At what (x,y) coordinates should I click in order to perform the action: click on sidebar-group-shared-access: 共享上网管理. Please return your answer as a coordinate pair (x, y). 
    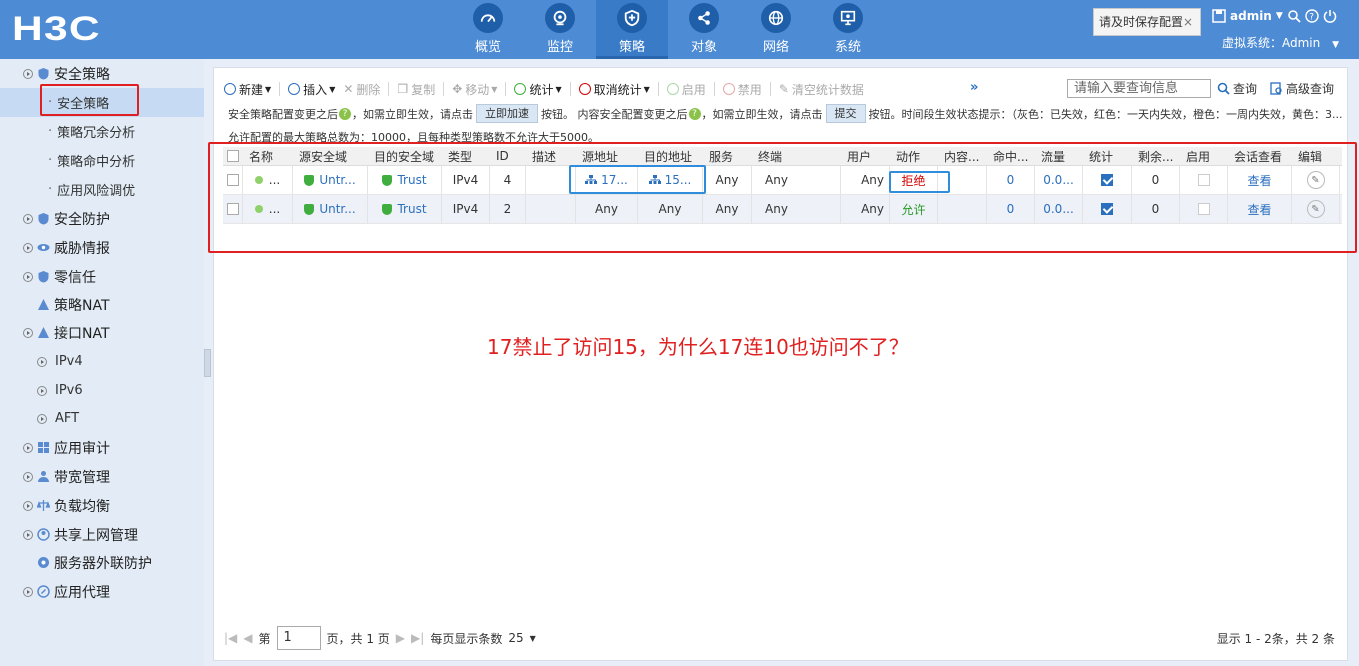
    Looking at the image, I should click on (102, 534).